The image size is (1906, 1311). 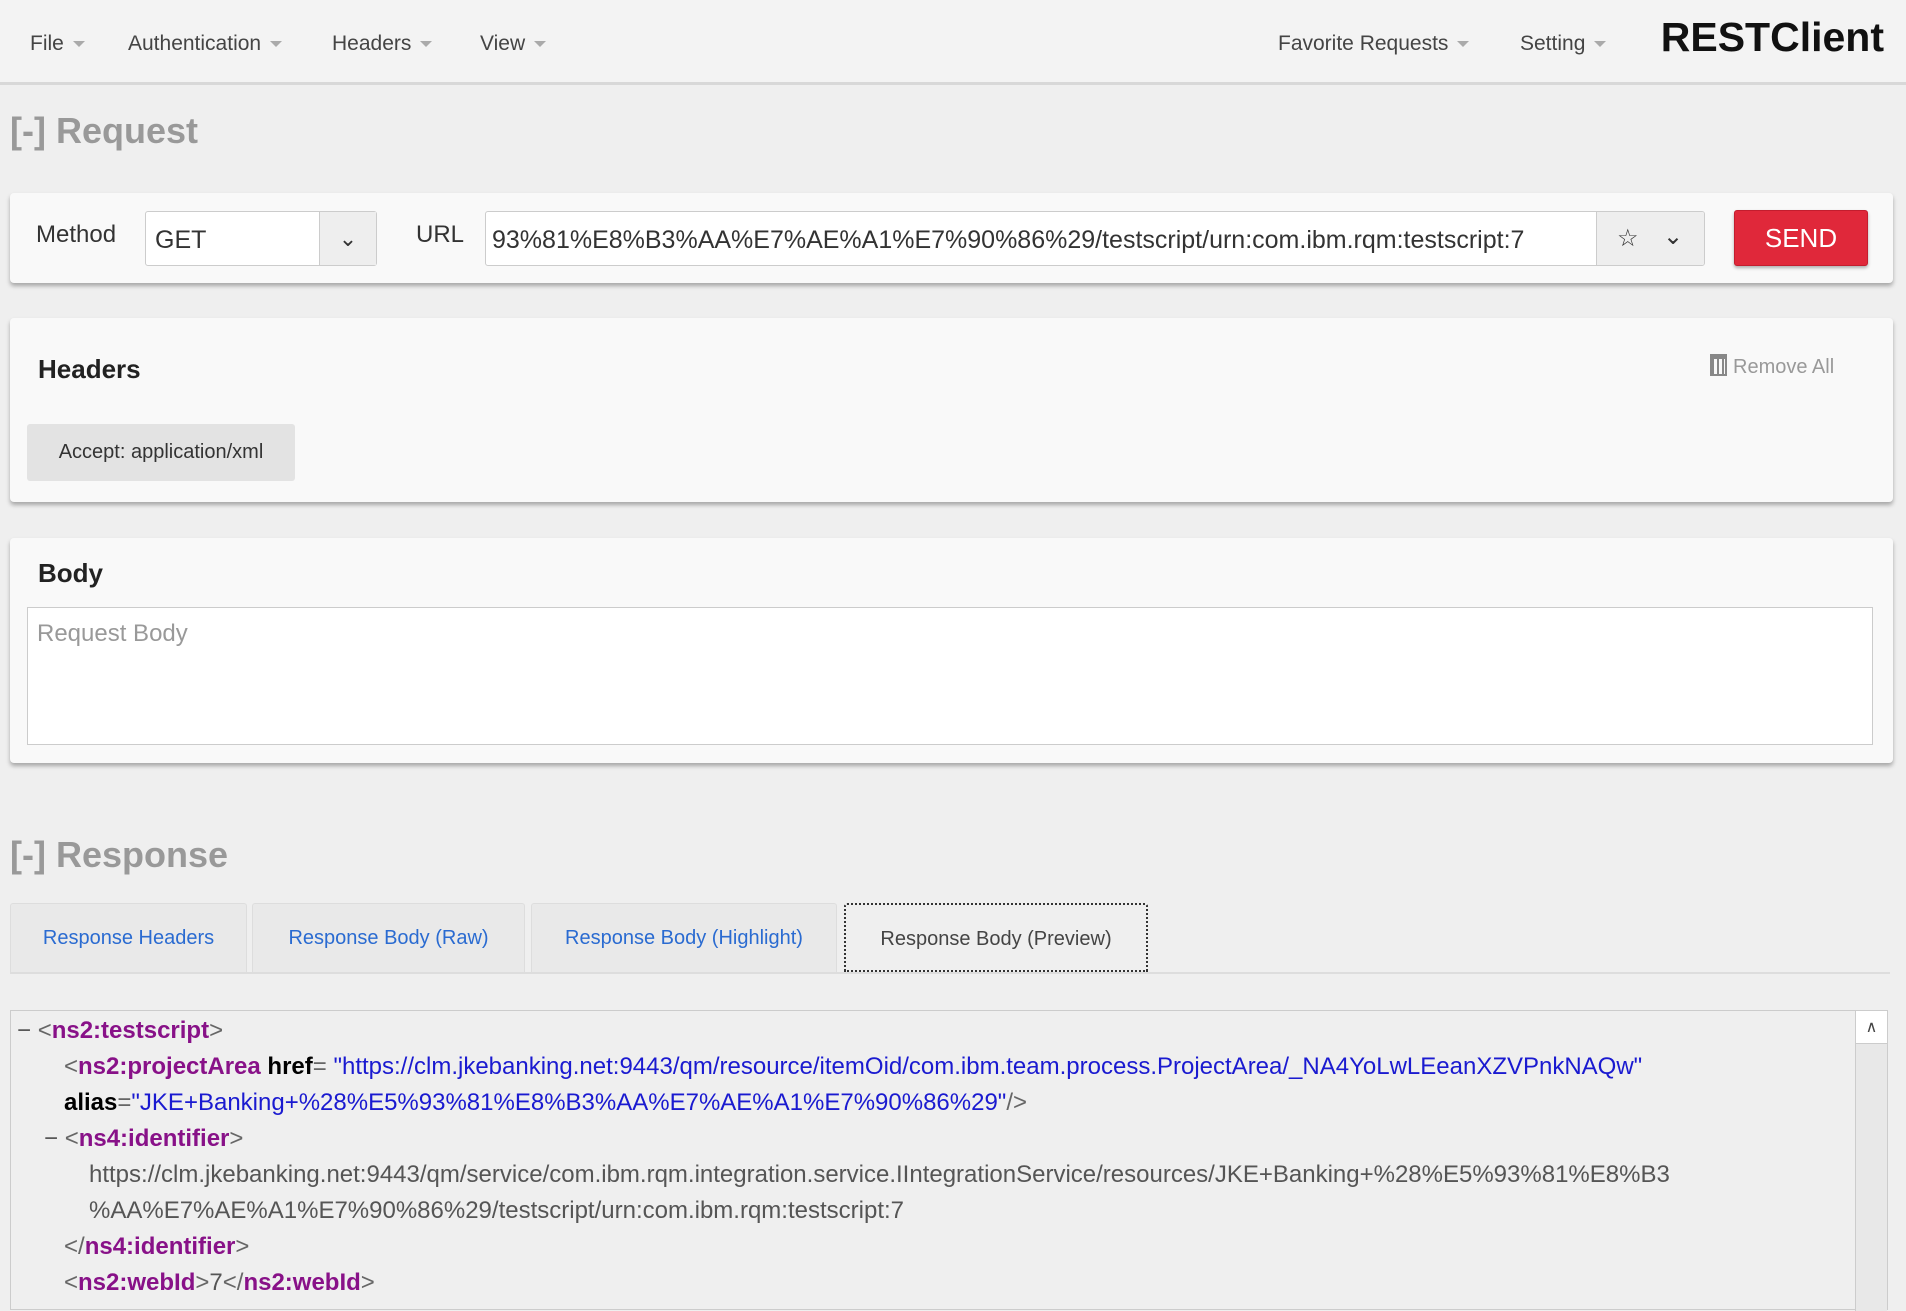 I want to click on tab-divider, so click(x=950, y=973).